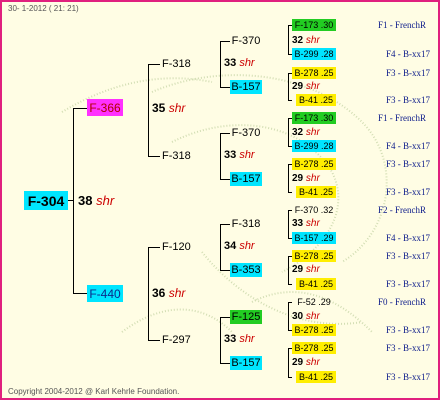 This screenshot has height=400, width=440. What do you see at coordinates (176, 247) in the screenshot?
I see `grandparent-id: F-120` at bounding box center [176, 247].